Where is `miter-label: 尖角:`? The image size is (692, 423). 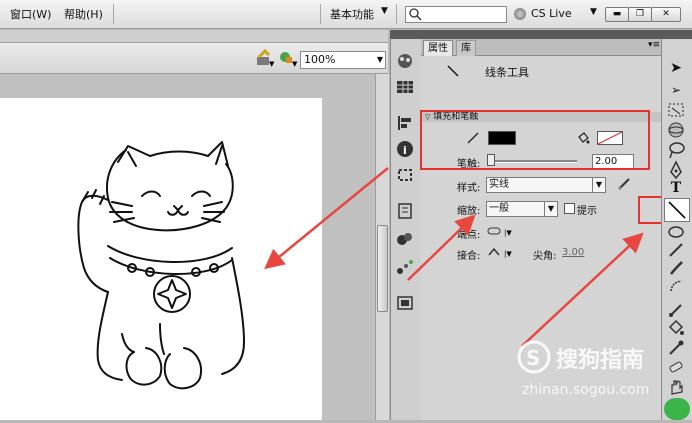
miter-label: 尖角: is located at coordinates (545, 256).